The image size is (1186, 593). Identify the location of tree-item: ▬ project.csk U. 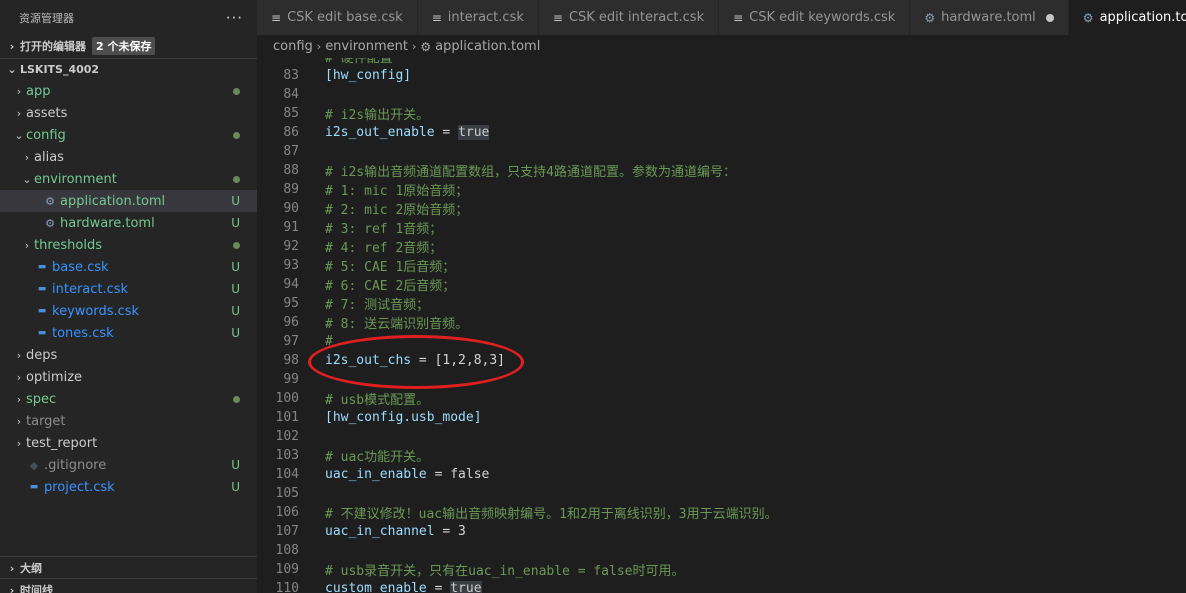
(128, 487).